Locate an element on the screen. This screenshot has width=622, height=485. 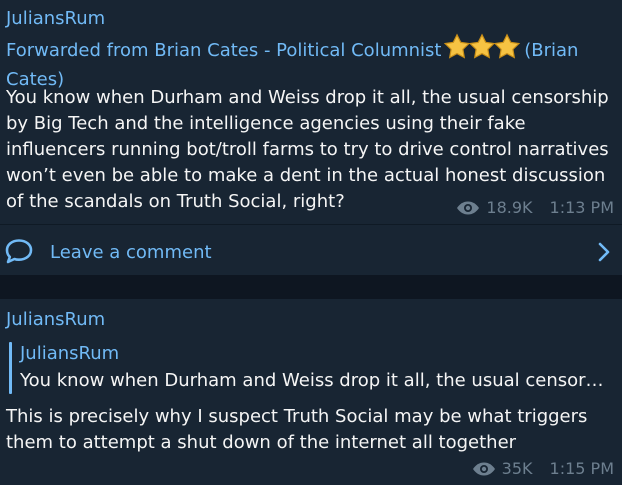
leave-comment-button: Leave a comment is located at coordinates (311, 250).